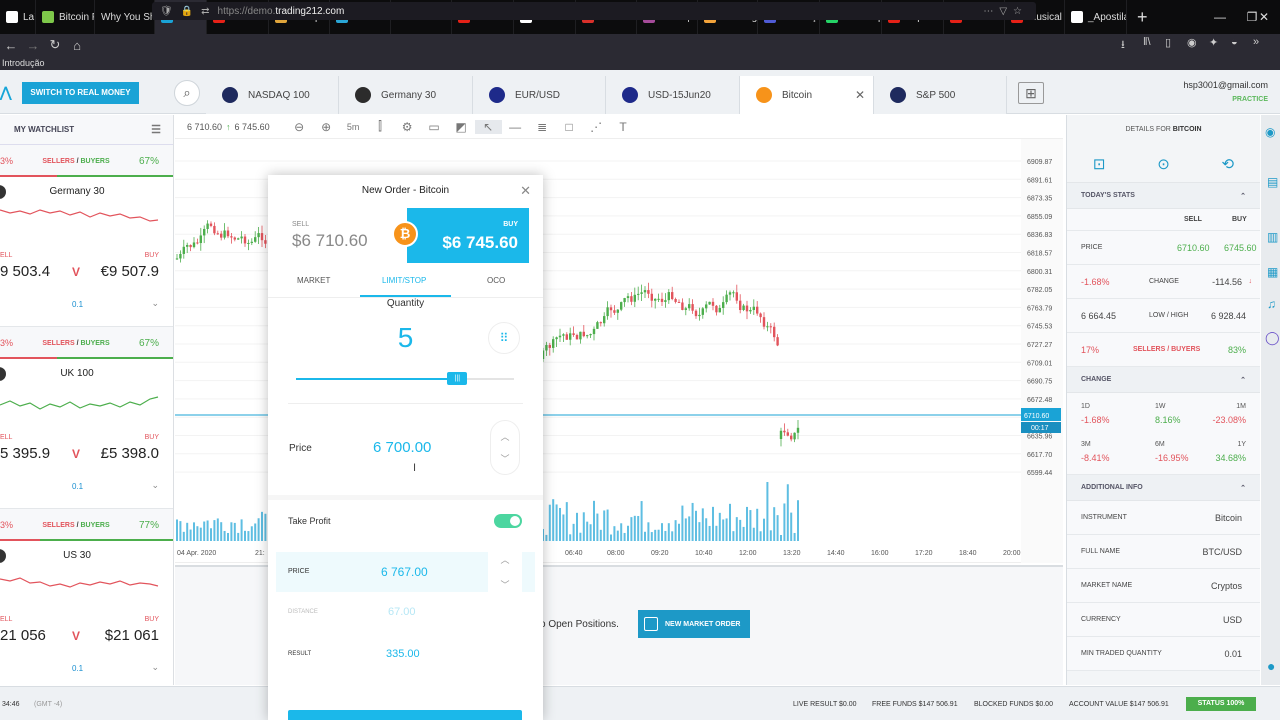  Describe the element at coordinates (132, 635) in the screenshot. I see `buy-price-button: $21 061` at that location.